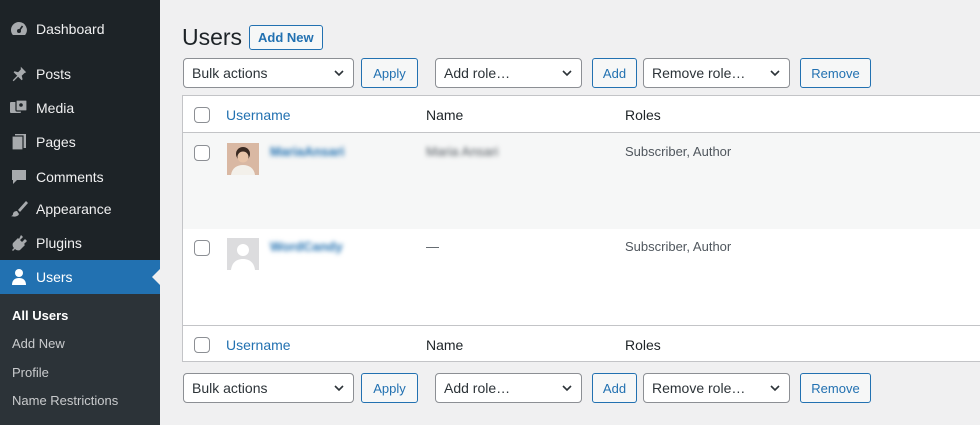 The image size is (980, 425). What do you see at coordinates (18, 277) in the screenshot?
I see `user-icon` at bounding box center [18, 277].